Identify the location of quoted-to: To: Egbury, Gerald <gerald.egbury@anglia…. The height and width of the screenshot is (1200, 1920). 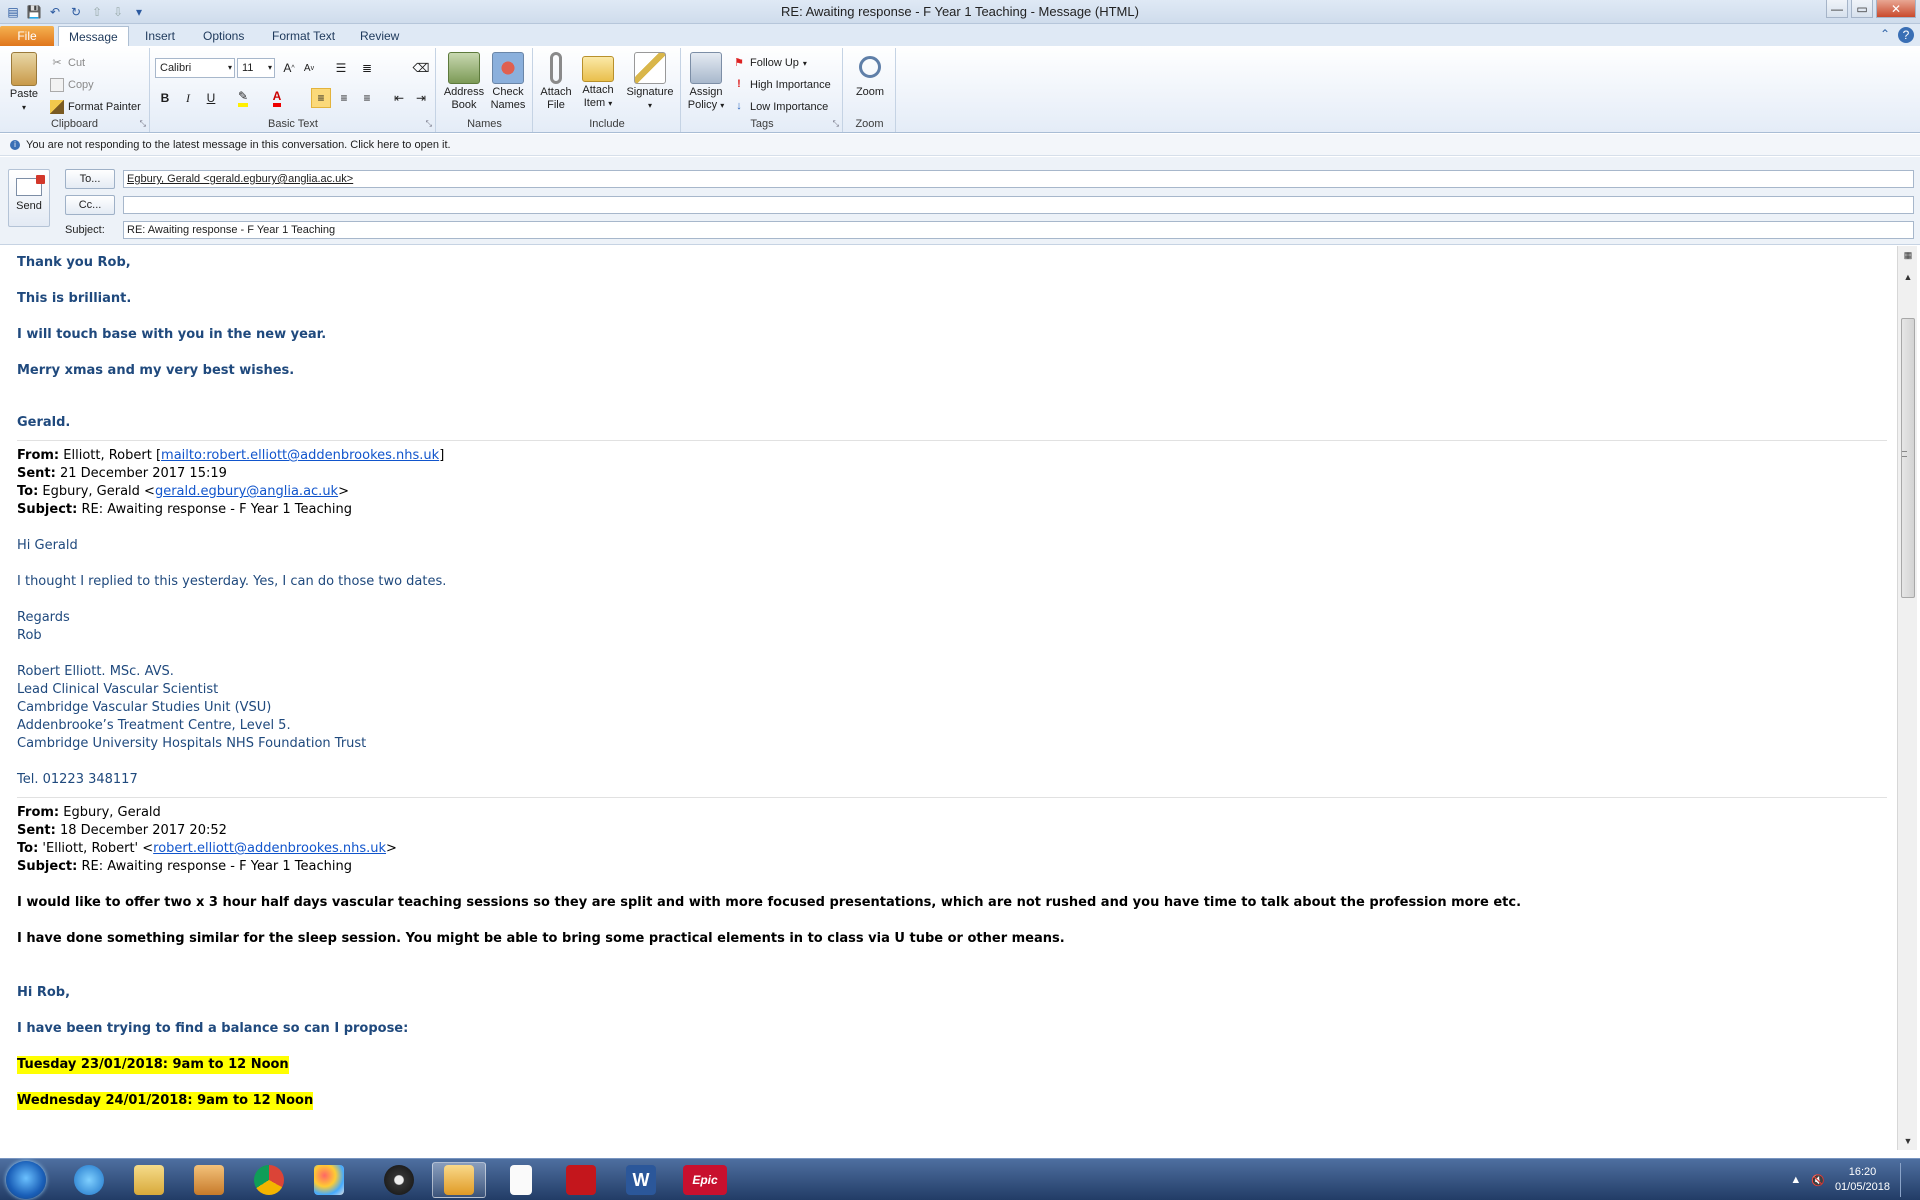
(183, 491).